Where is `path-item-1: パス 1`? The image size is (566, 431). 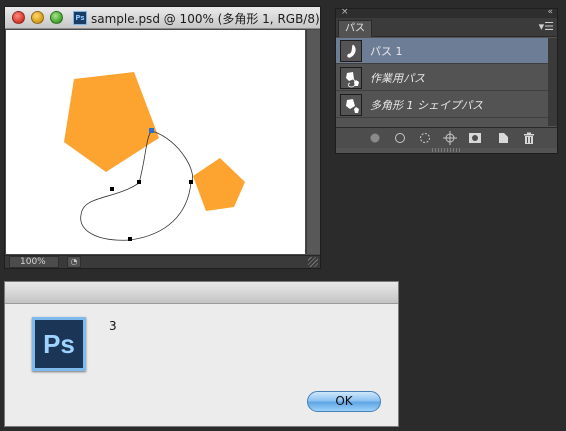 path-item-1: パス 1 is located at coordinates (442, 51).